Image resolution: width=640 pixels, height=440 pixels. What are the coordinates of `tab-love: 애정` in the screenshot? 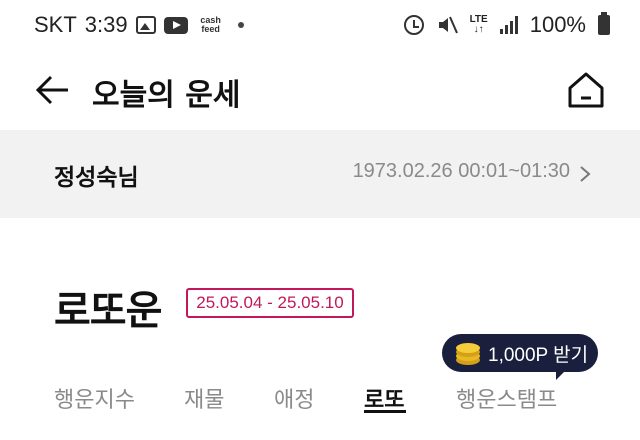 It's located at (294, 398).